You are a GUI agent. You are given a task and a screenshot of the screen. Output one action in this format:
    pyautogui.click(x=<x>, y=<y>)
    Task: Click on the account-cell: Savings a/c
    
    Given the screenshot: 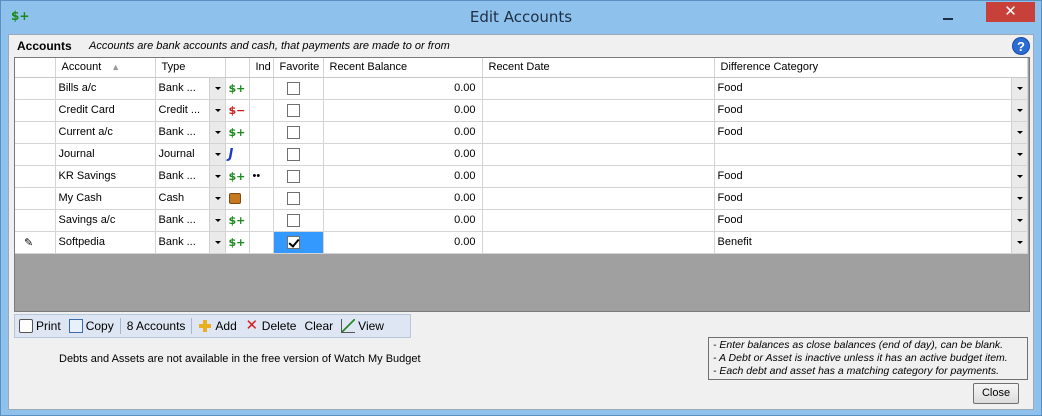 What is the action you would take?
    pyautogui.click(x=105, y=220)
    